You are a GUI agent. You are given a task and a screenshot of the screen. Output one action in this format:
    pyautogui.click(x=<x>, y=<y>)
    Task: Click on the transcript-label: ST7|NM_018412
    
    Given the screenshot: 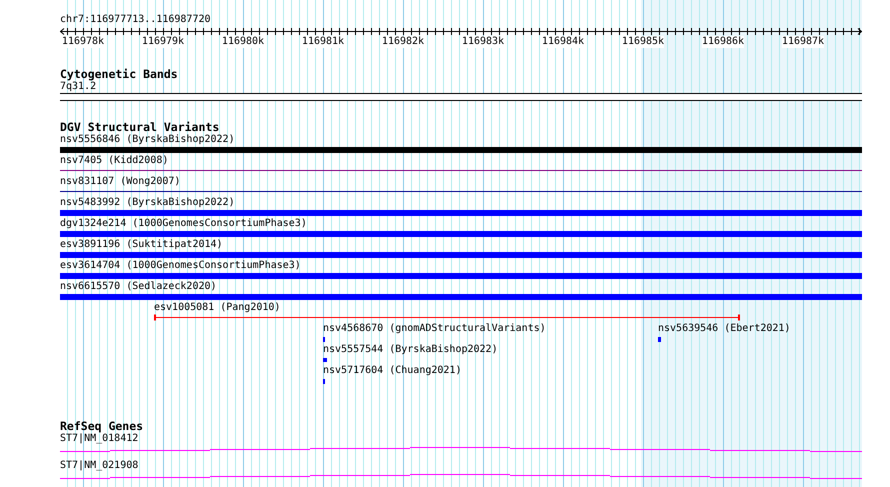 What is the action you would take?
    pyautogui.click(x=99, y=439)
    